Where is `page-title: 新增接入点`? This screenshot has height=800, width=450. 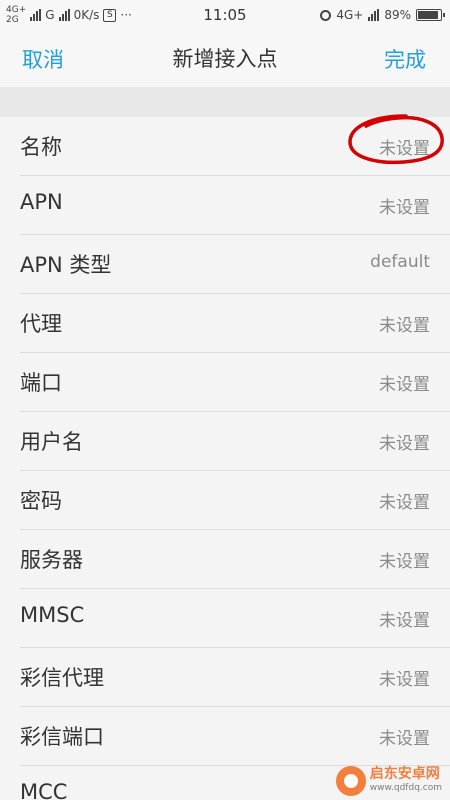
page-title: 新增接入点 is located at coordinates (225, 59).